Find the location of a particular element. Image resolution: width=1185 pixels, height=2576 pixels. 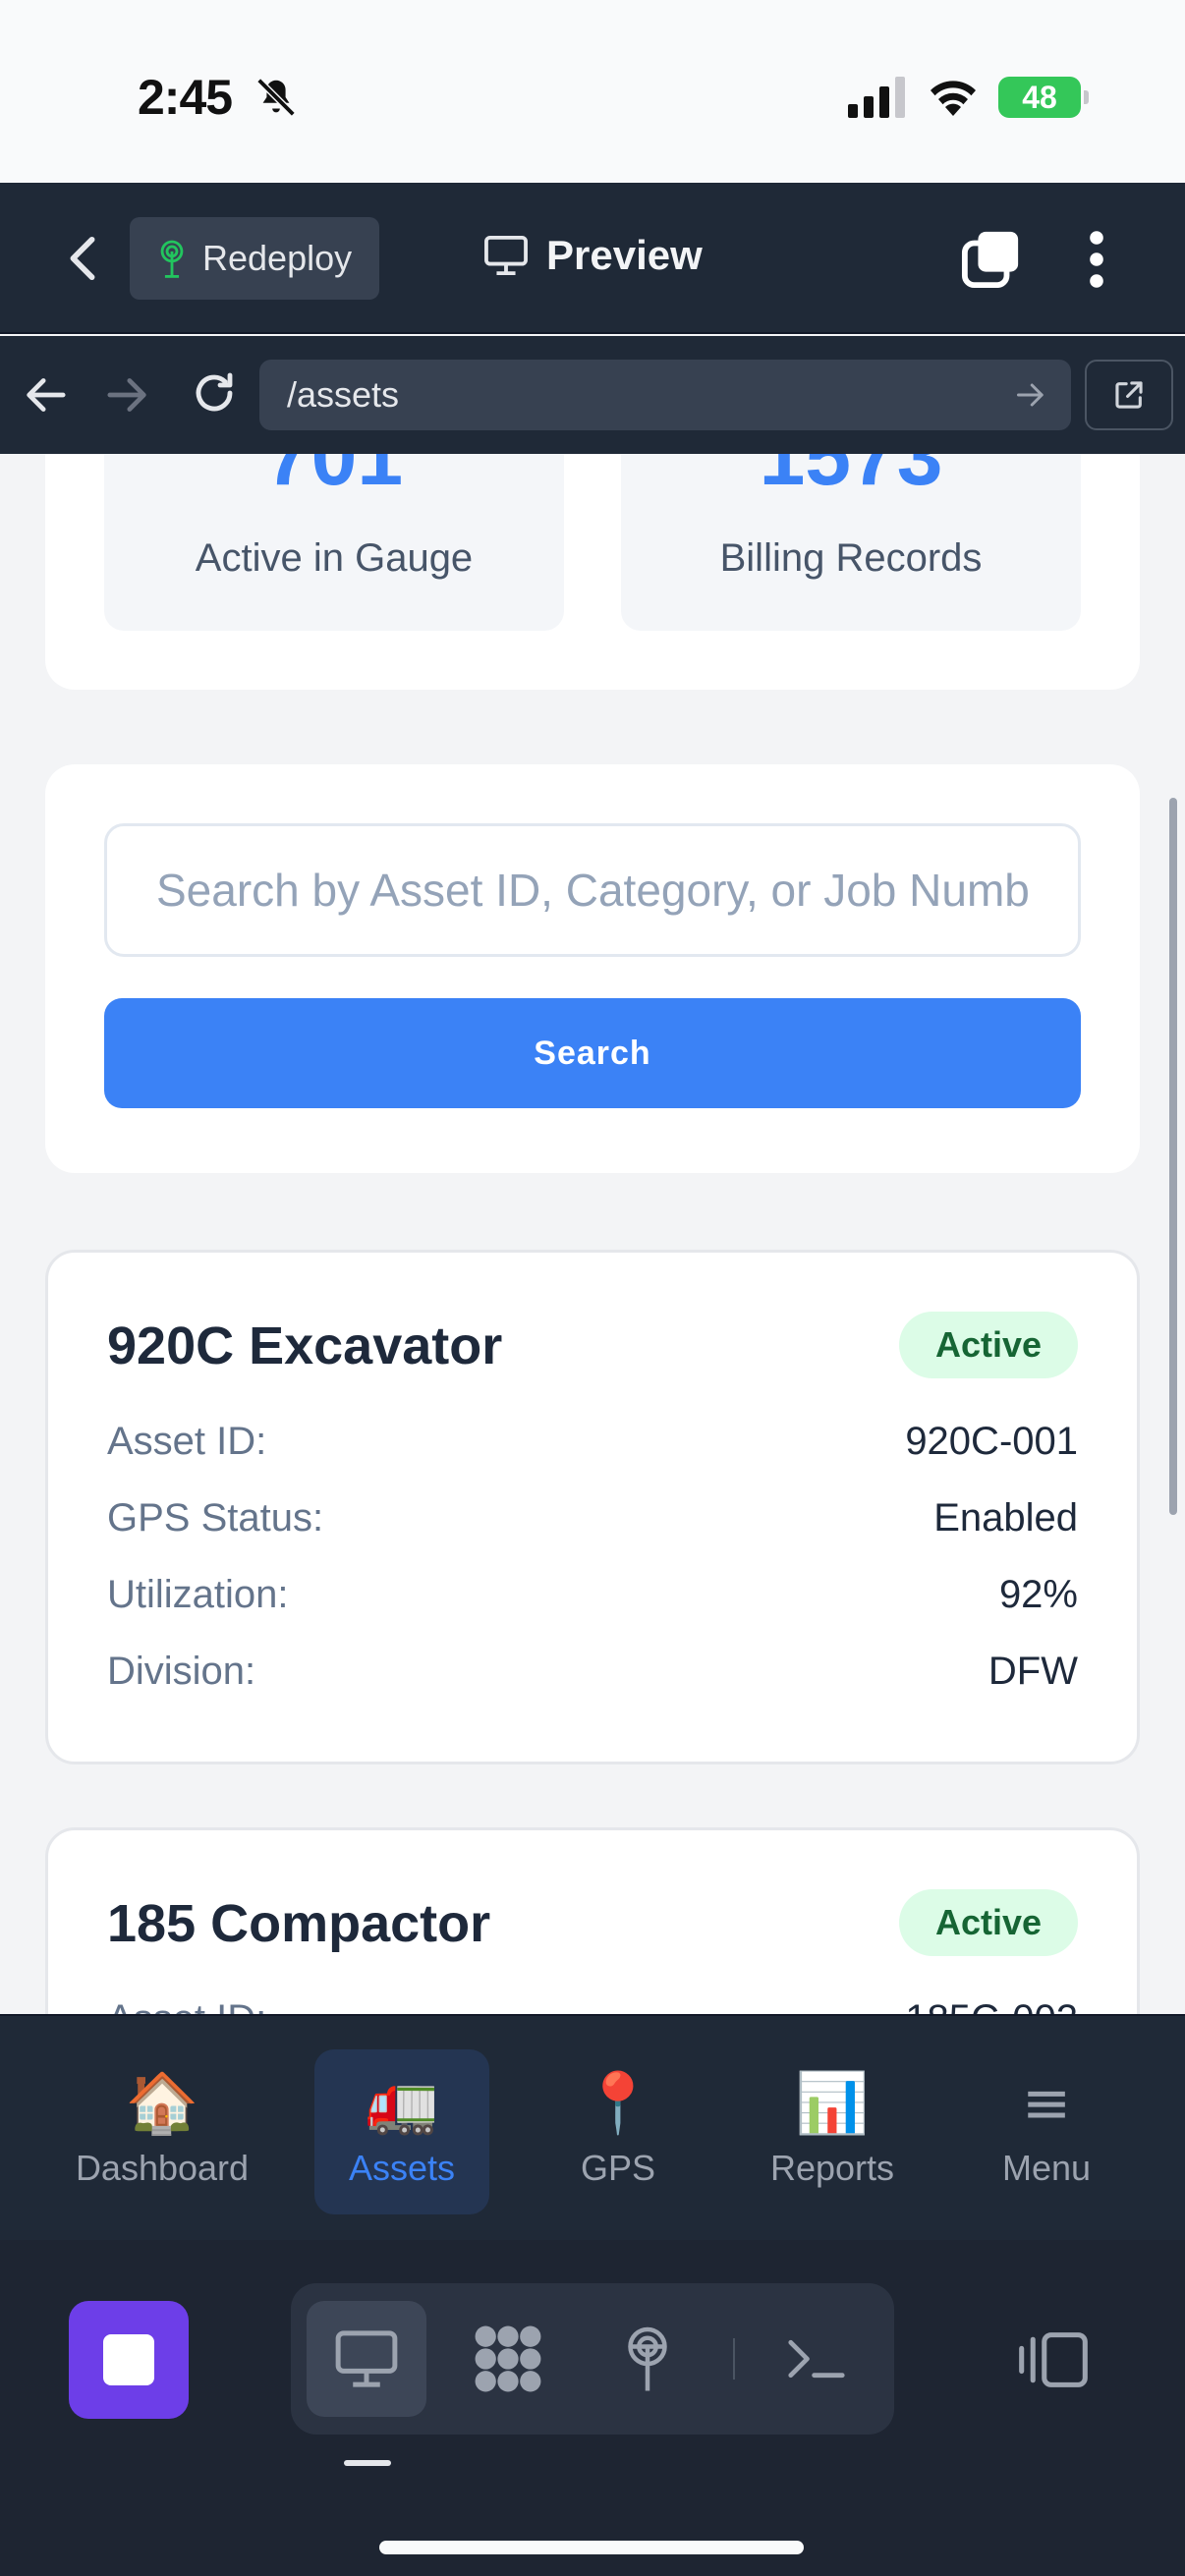

battery-level: 48 is located at coordinates (1040, 97).